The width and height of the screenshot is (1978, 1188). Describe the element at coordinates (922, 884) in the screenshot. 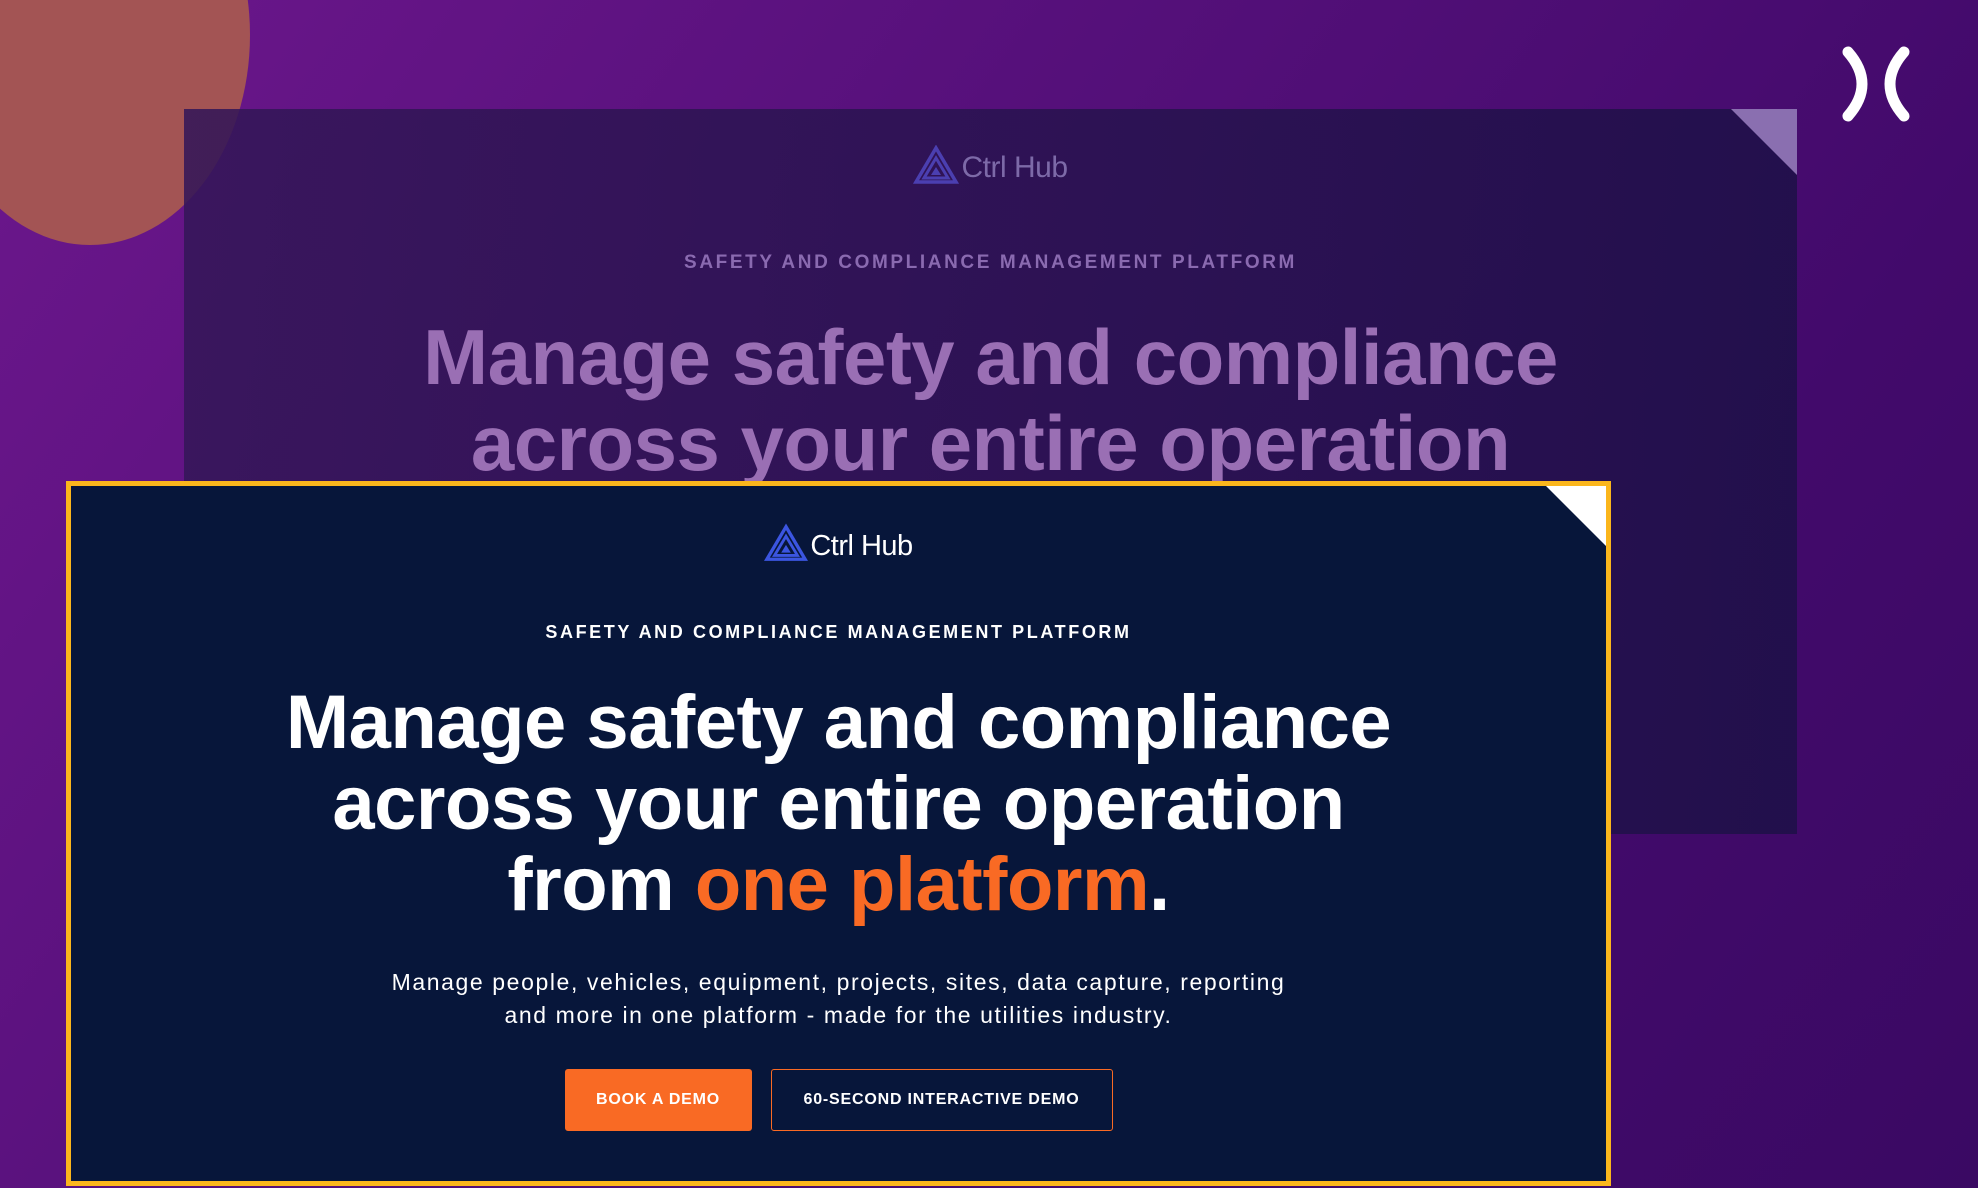

I see `headline-accent: one platform` at that location.